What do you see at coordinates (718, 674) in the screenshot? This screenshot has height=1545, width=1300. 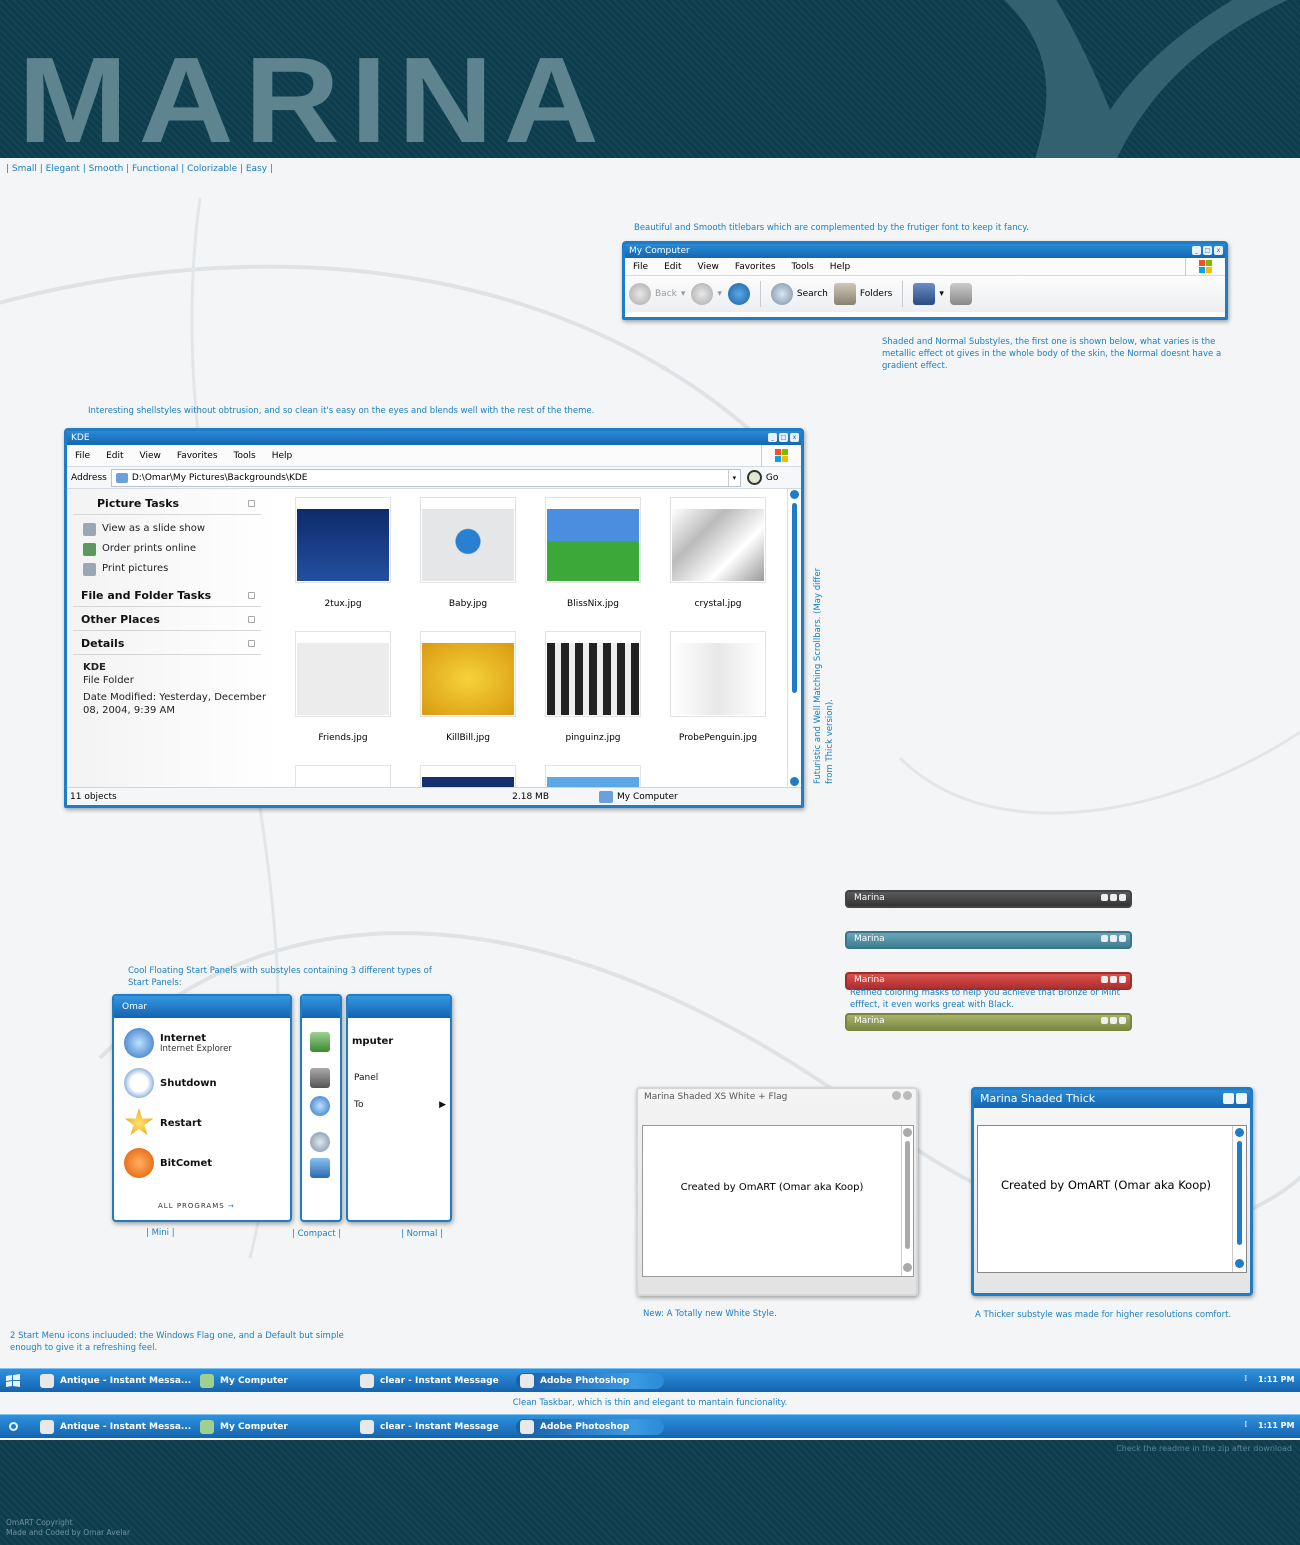 I see `thumbnail-probepenguin` at bounding box center [718, 674].